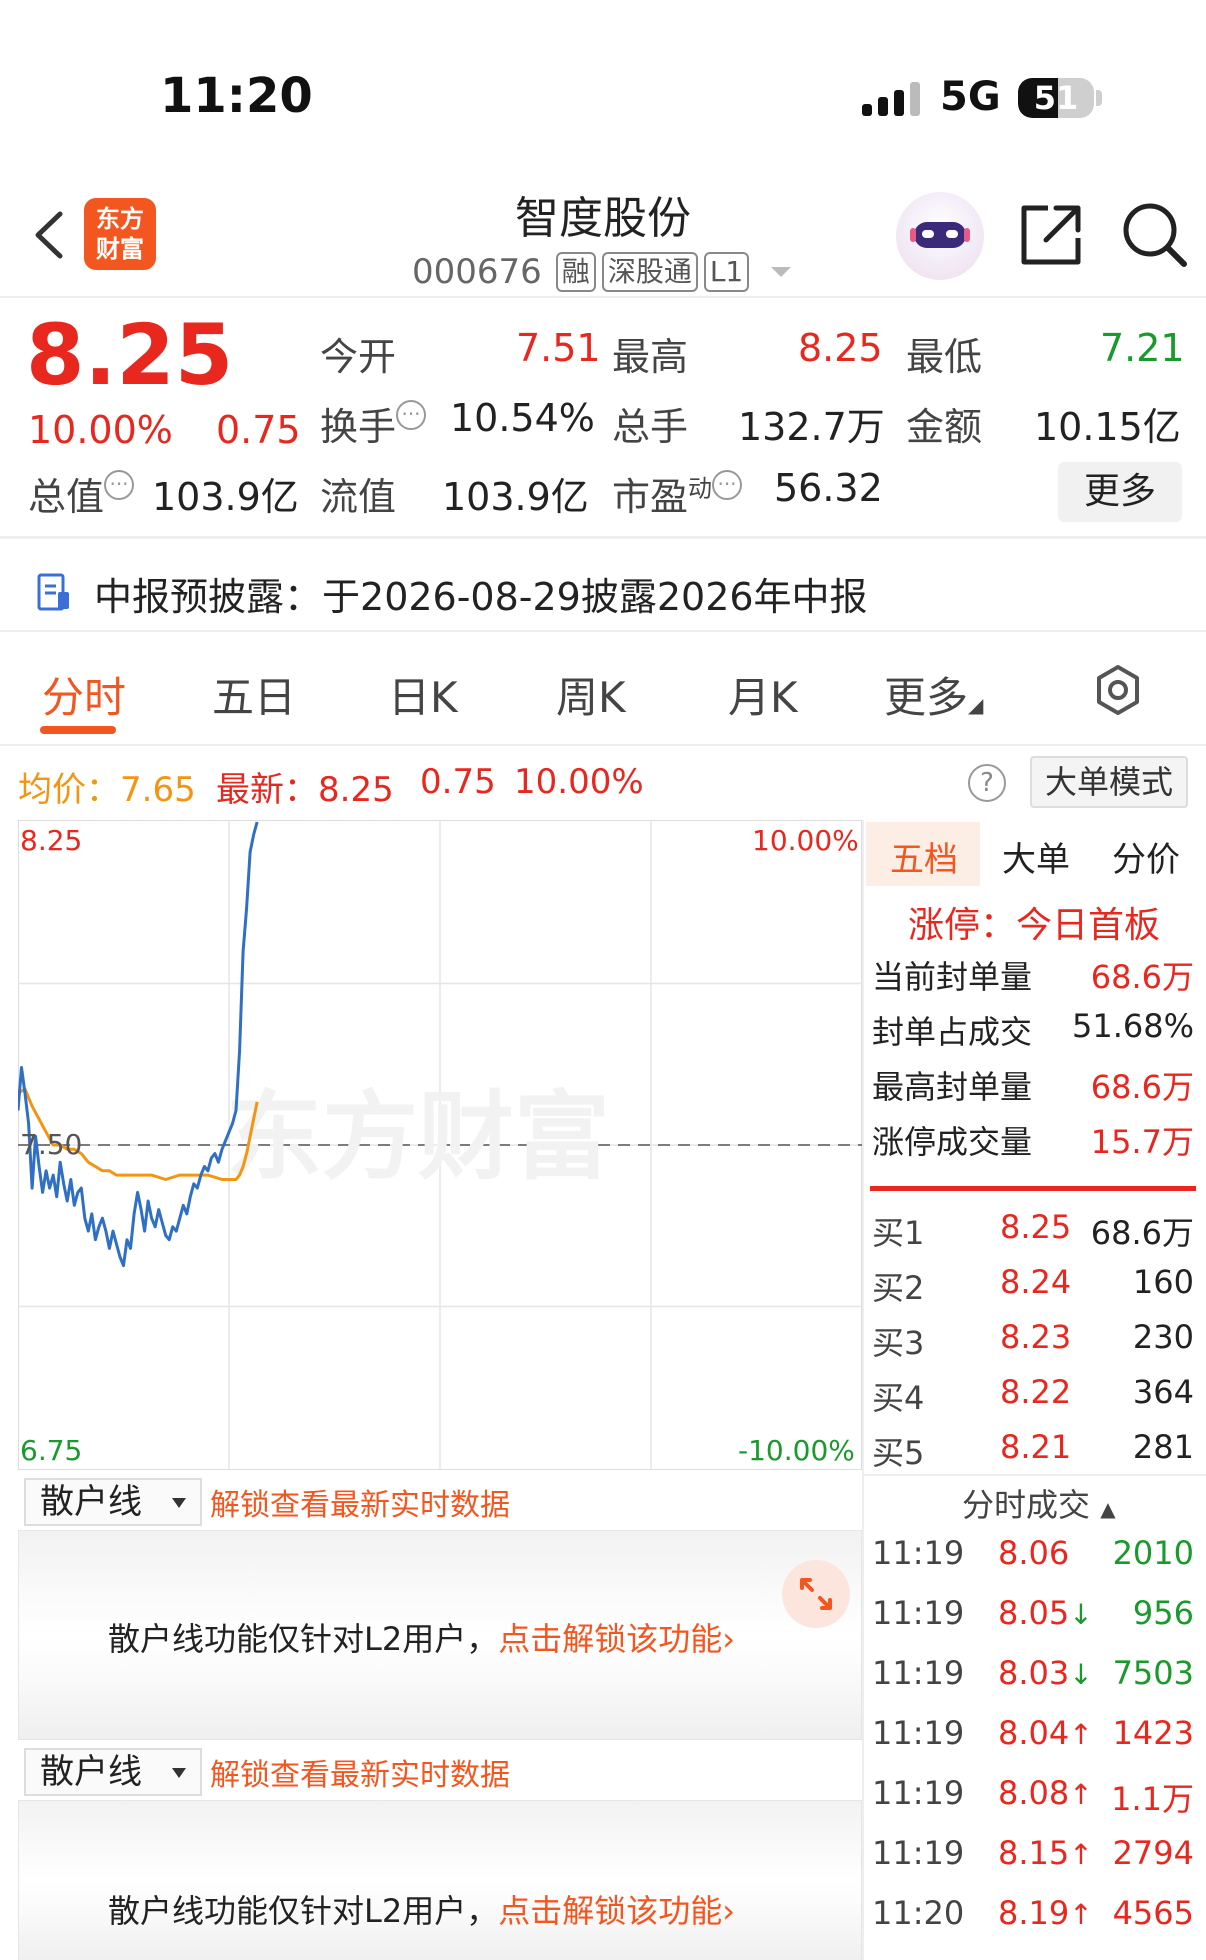  I want to click on ob-tab-five-level: 五档, so click(924, 856).